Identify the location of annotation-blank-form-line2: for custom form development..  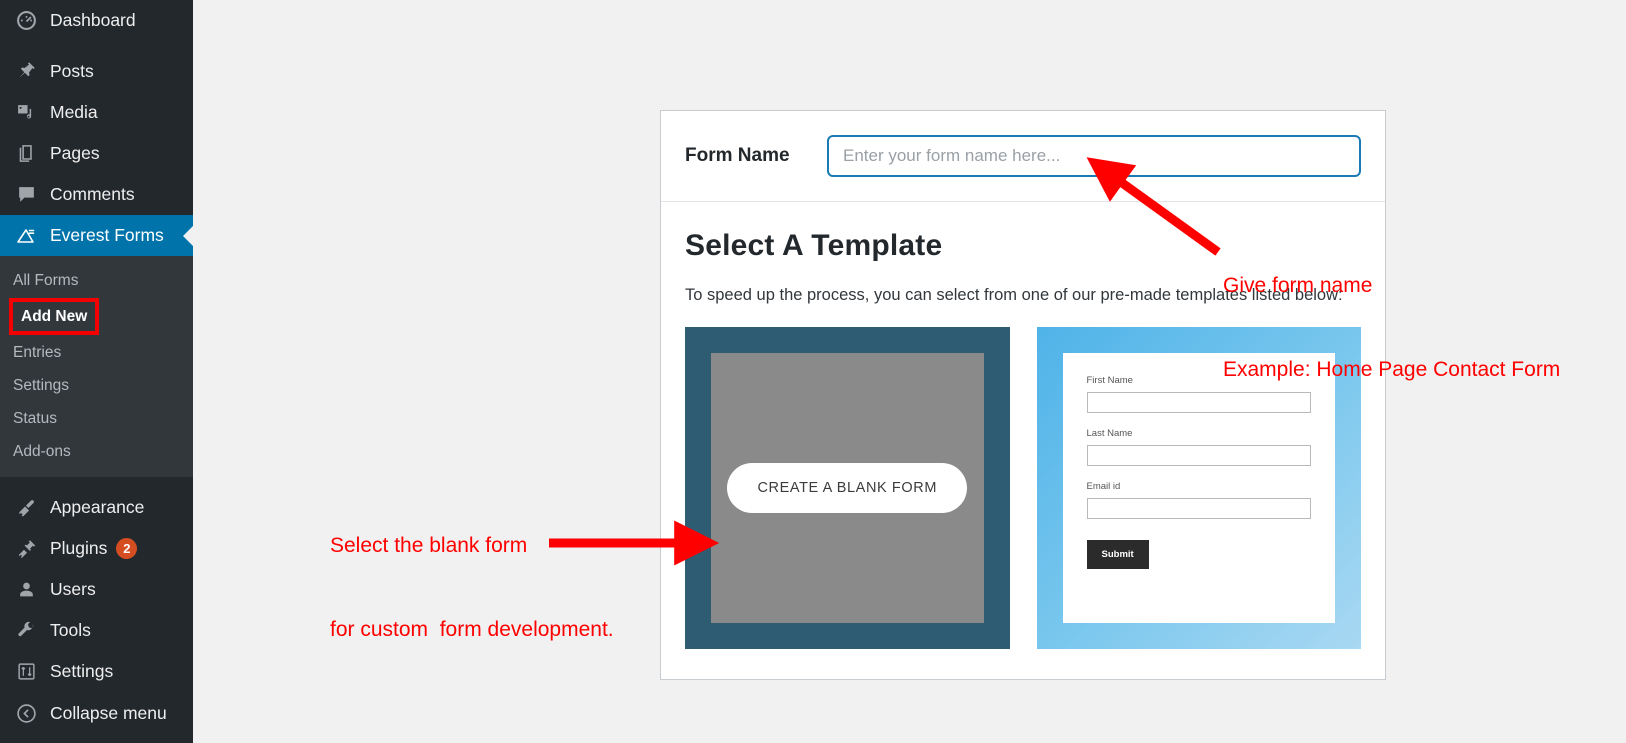
(472, 629).